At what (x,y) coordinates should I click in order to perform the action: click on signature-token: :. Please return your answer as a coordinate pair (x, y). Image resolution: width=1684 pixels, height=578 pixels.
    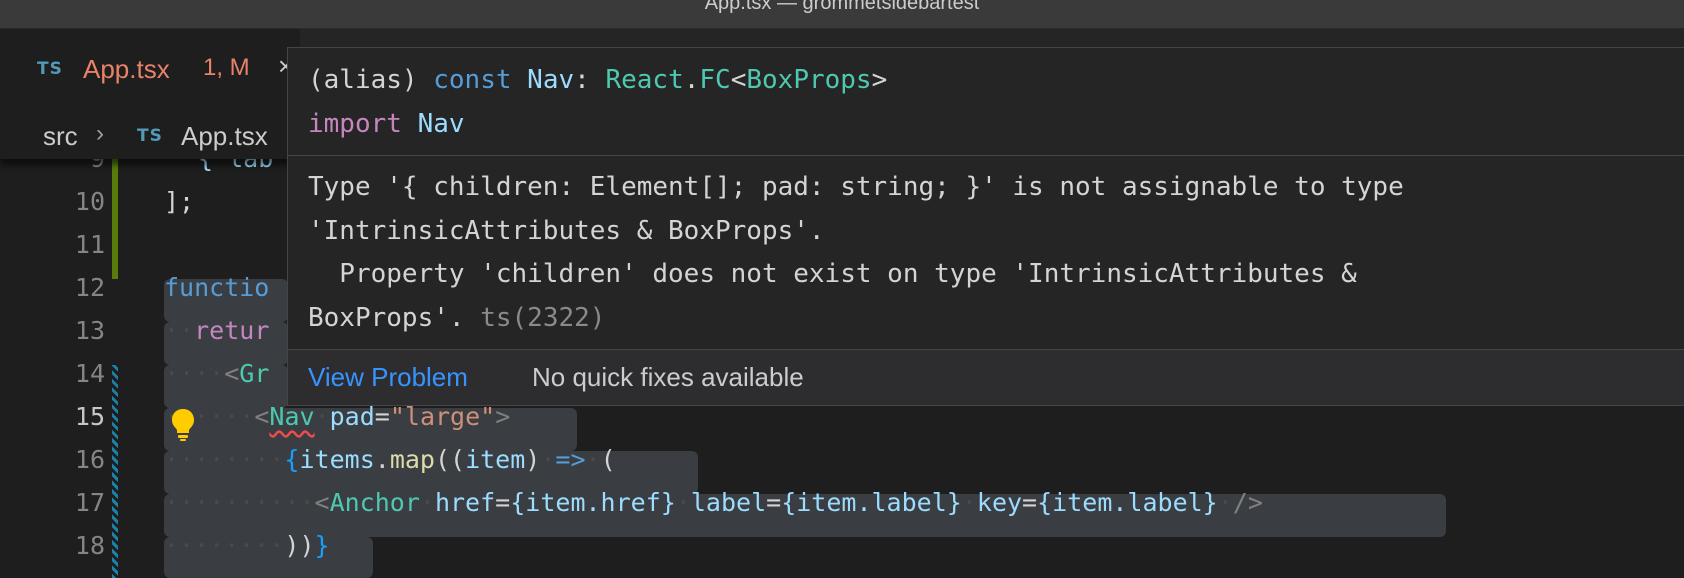
    Looking at the image, I should click on (582, 80).